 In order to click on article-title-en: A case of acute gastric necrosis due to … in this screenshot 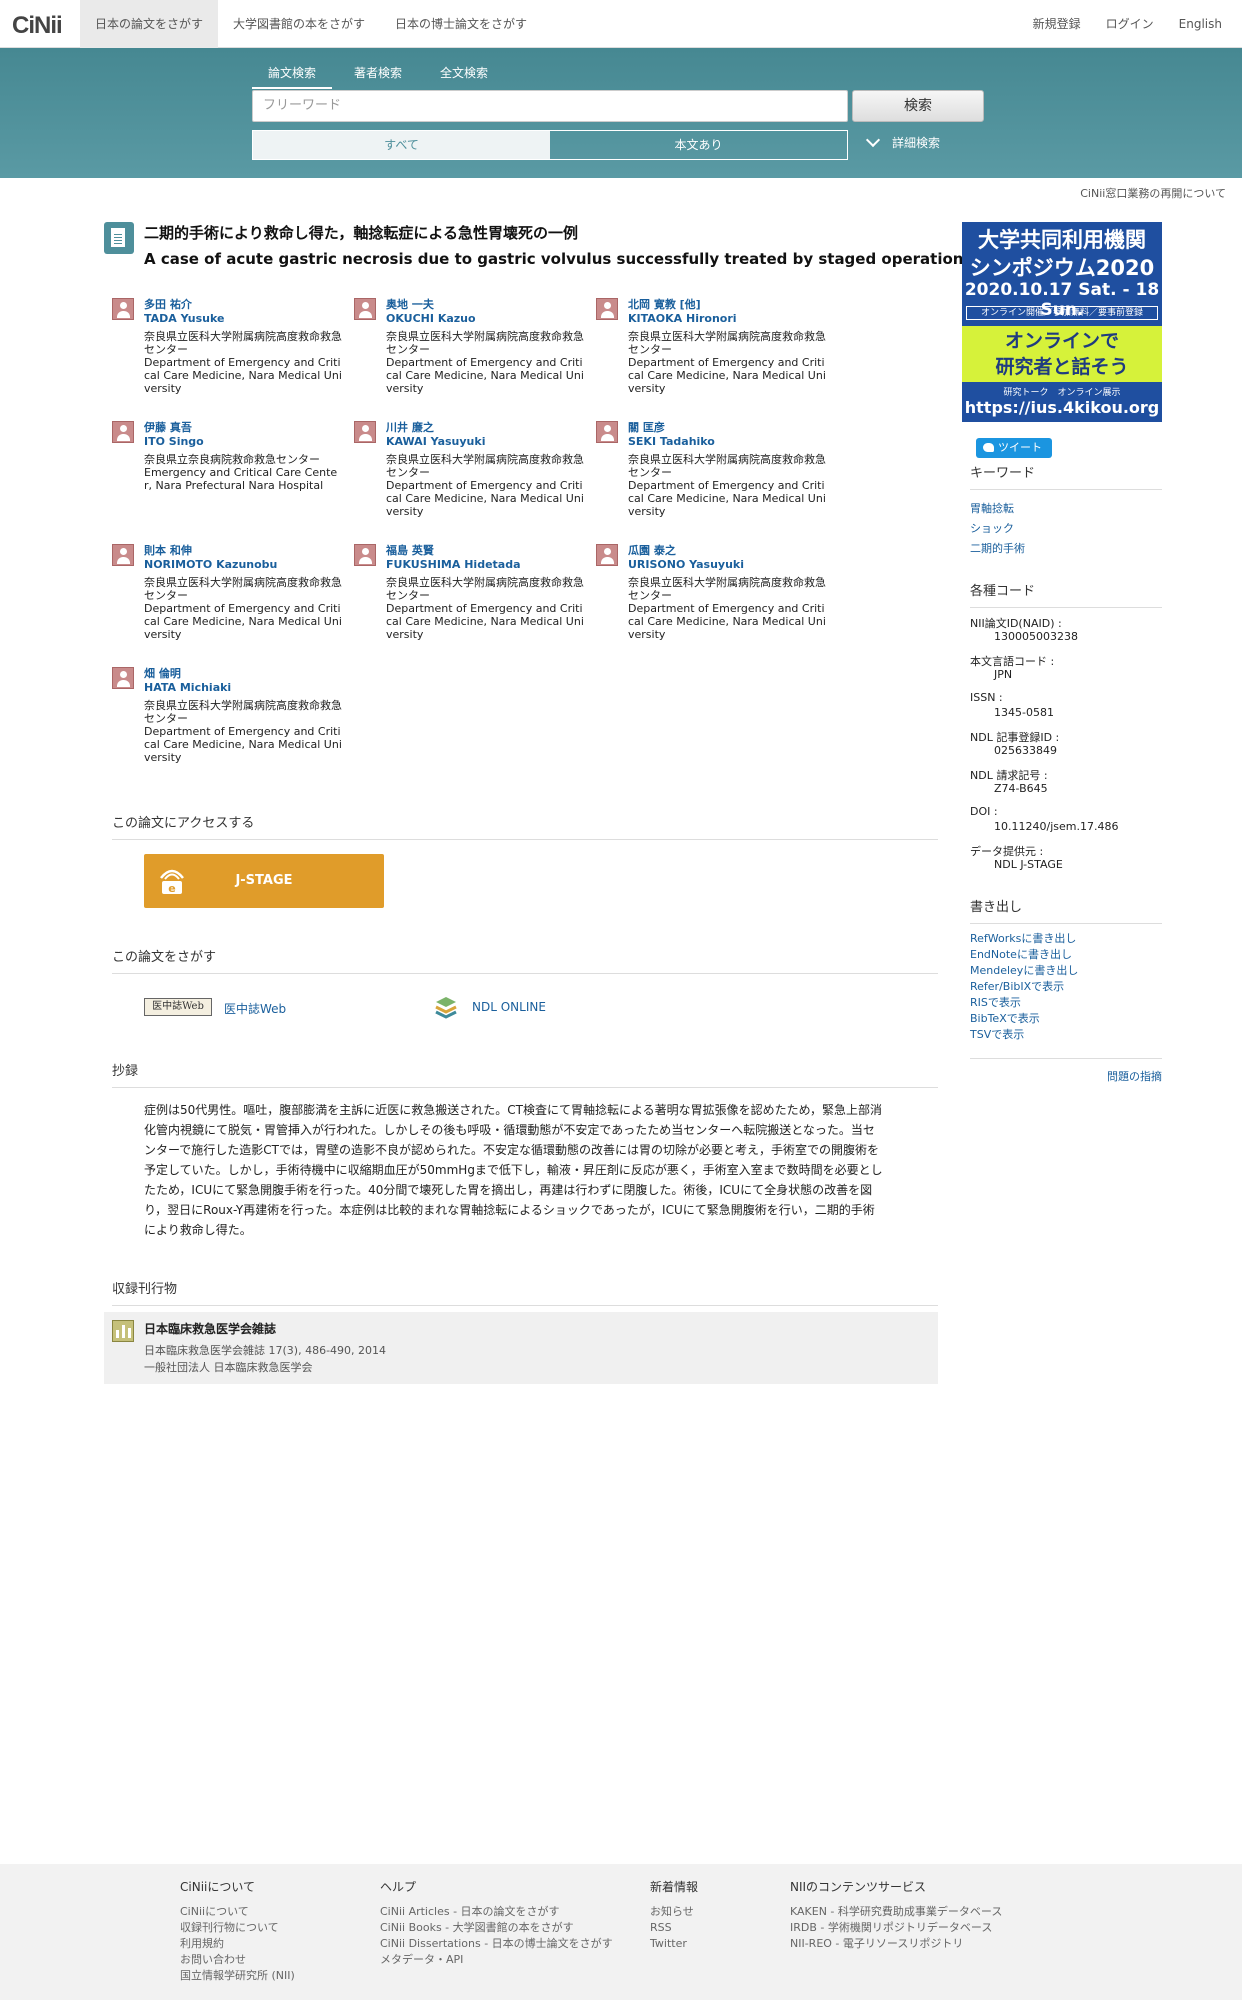, I will do `click(554, 259)`.